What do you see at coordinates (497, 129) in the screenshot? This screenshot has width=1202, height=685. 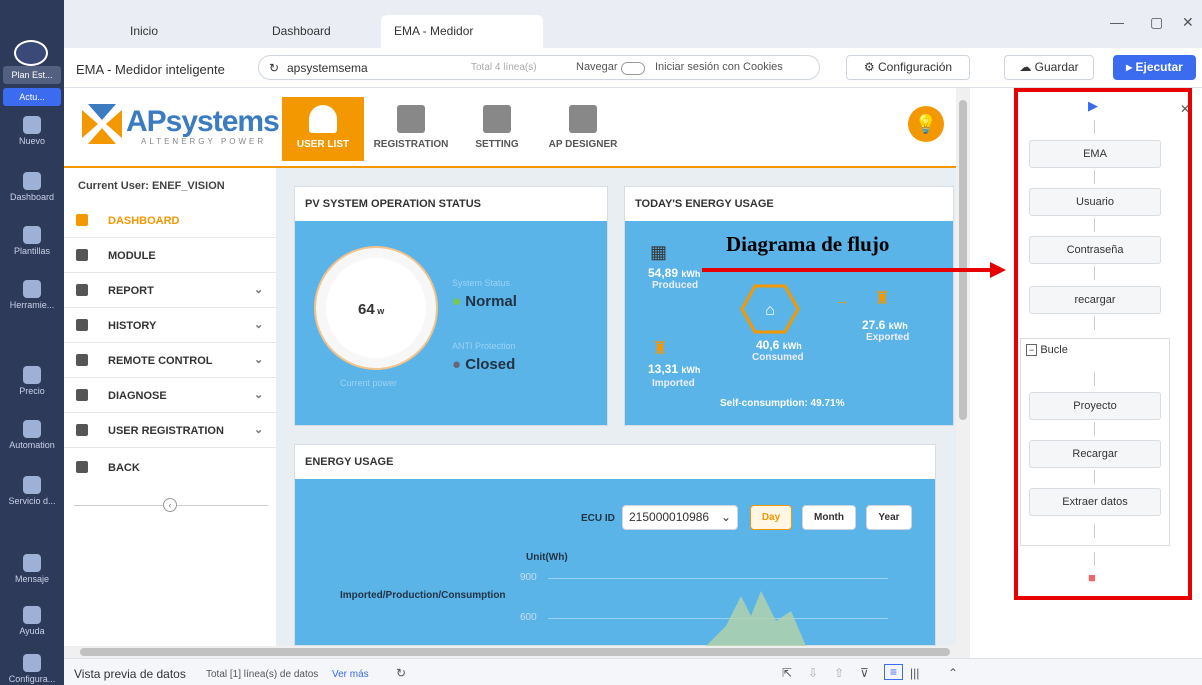 I see `nav-setting: SETTING` at bounding box center [497, 129].